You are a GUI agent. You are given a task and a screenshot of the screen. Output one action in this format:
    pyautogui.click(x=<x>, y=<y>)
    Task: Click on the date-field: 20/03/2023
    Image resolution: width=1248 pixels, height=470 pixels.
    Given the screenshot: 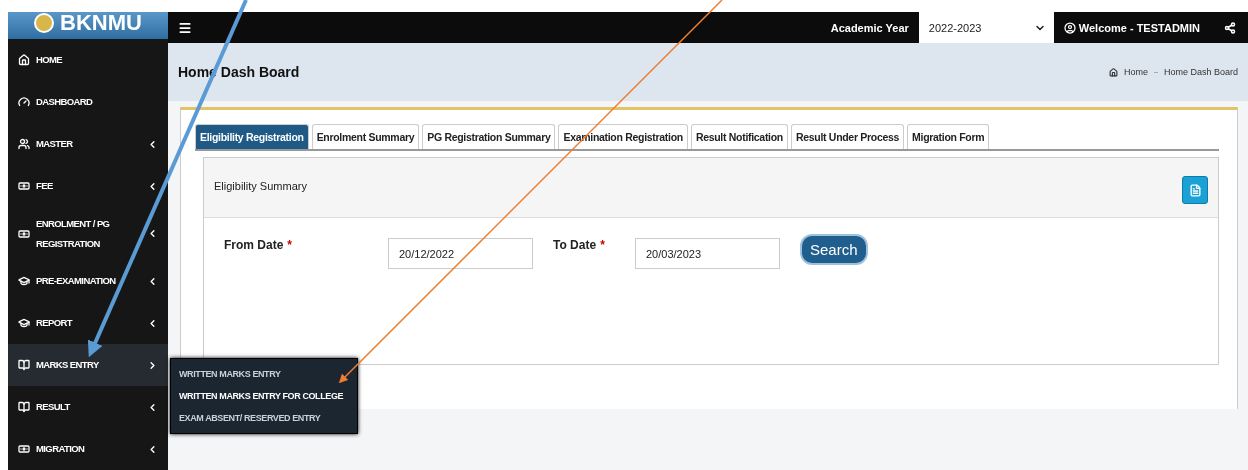 What is the action you would take?
    pyautogui.click(x=707, y=253)
    